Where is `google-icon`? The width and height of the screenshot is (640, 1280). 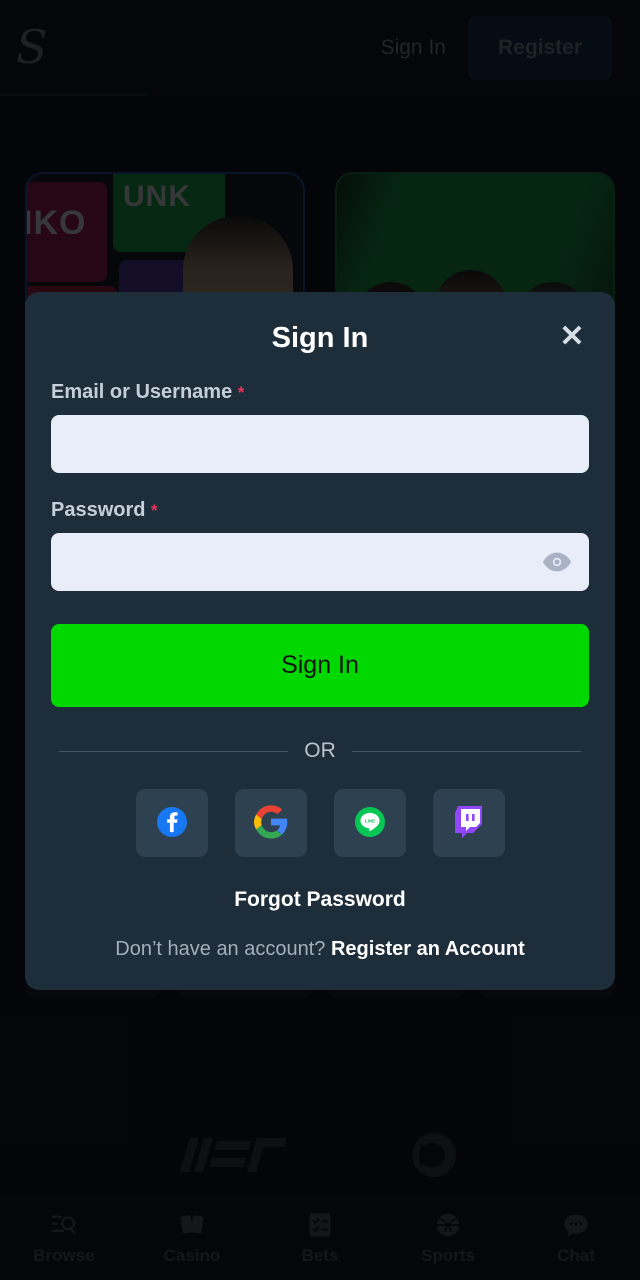
google-icon is located at coordinates (270, 823).